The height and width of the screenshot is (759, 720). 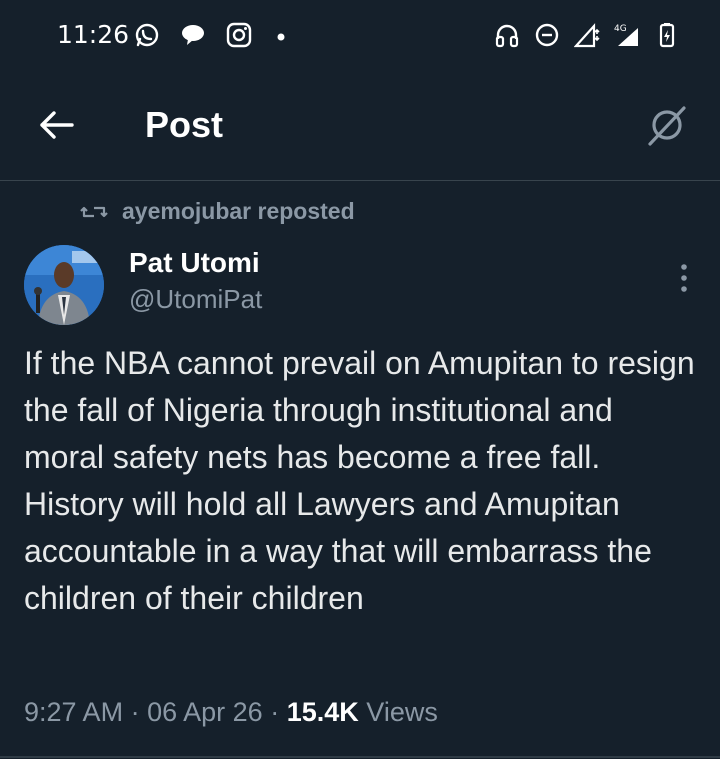 I want to click on dnd-icon, so click(x=547, y=35).